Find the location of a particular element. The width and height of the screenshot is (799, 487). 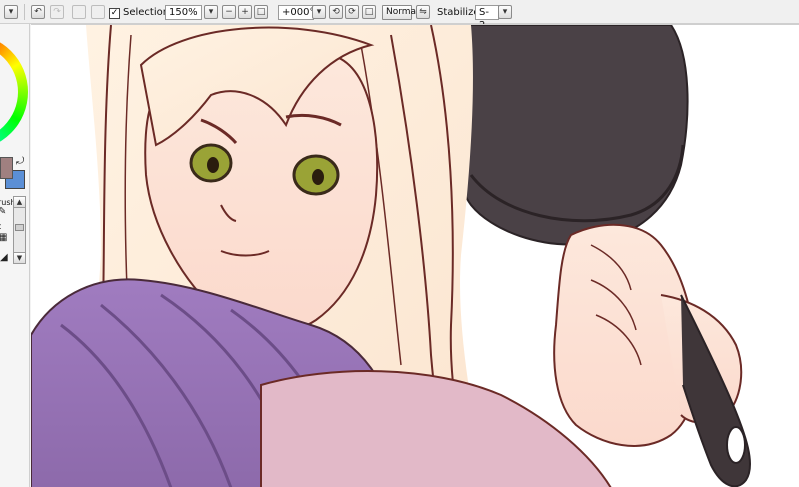

scroll-down-icon: ▼ is located at coordinates (19, 257).